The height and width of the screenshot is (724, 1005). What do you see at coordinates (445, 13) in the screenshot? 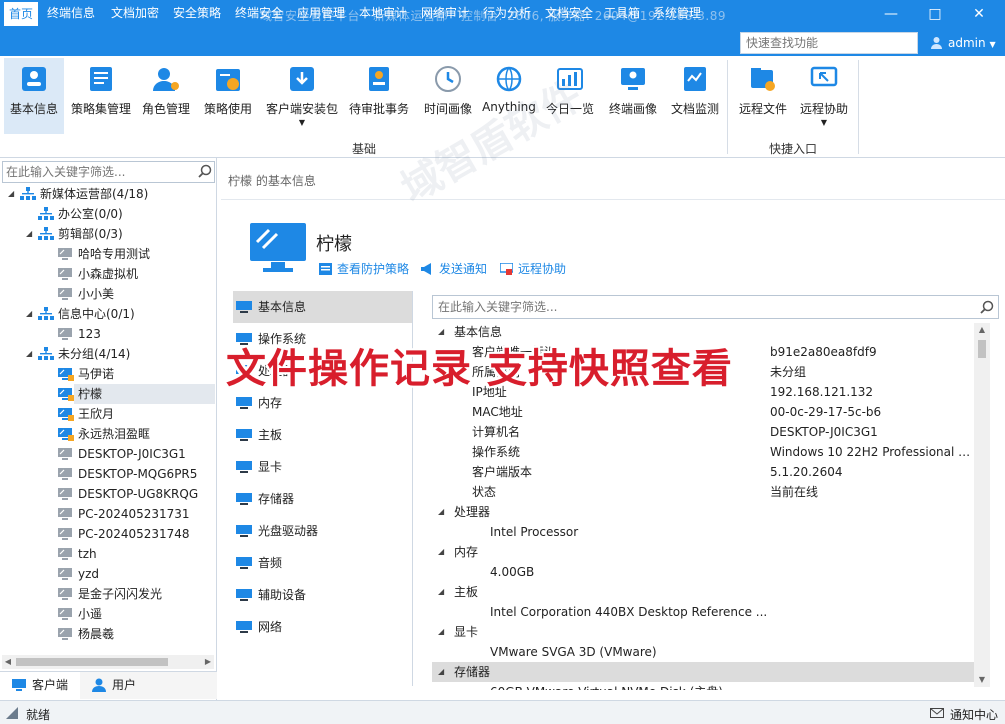
I see `menu-item: 网络审计` at bounding box center [445, 13].